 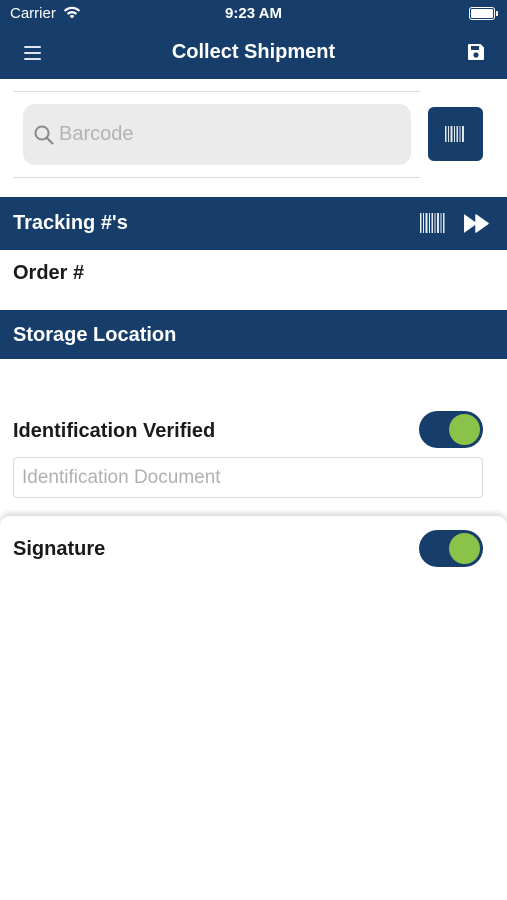 I want to click on tracking-title: Tracking #'s, so click(x=70, y=223).